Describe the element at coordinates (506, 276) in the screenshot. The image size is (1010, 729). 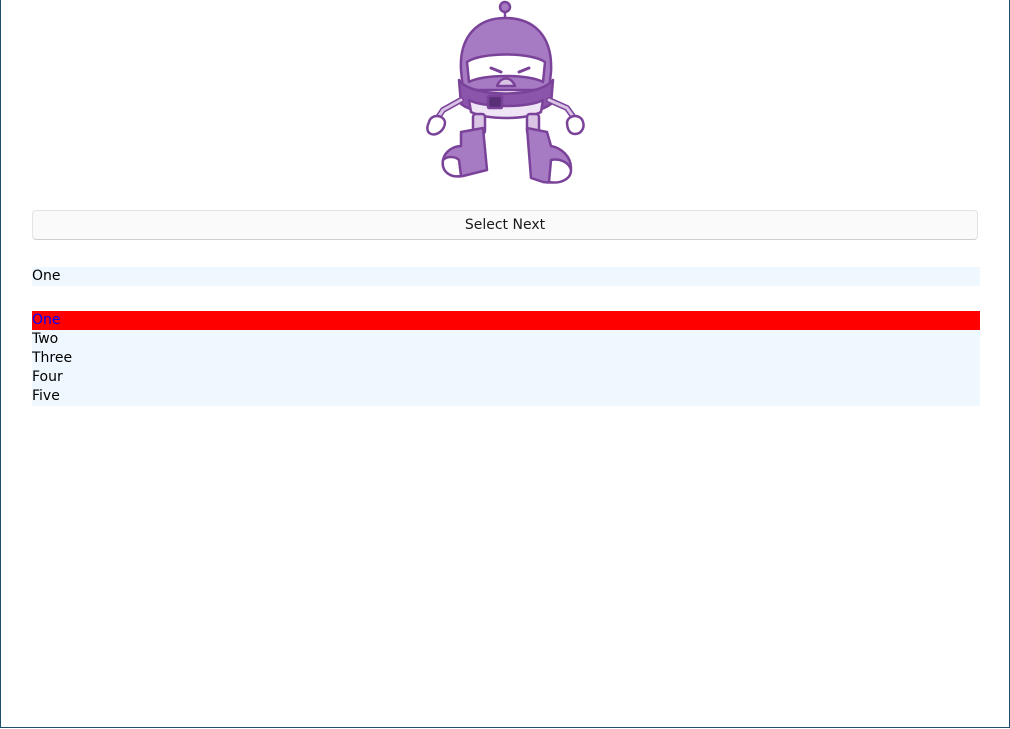
I see `selected-item-label: One` at that location.